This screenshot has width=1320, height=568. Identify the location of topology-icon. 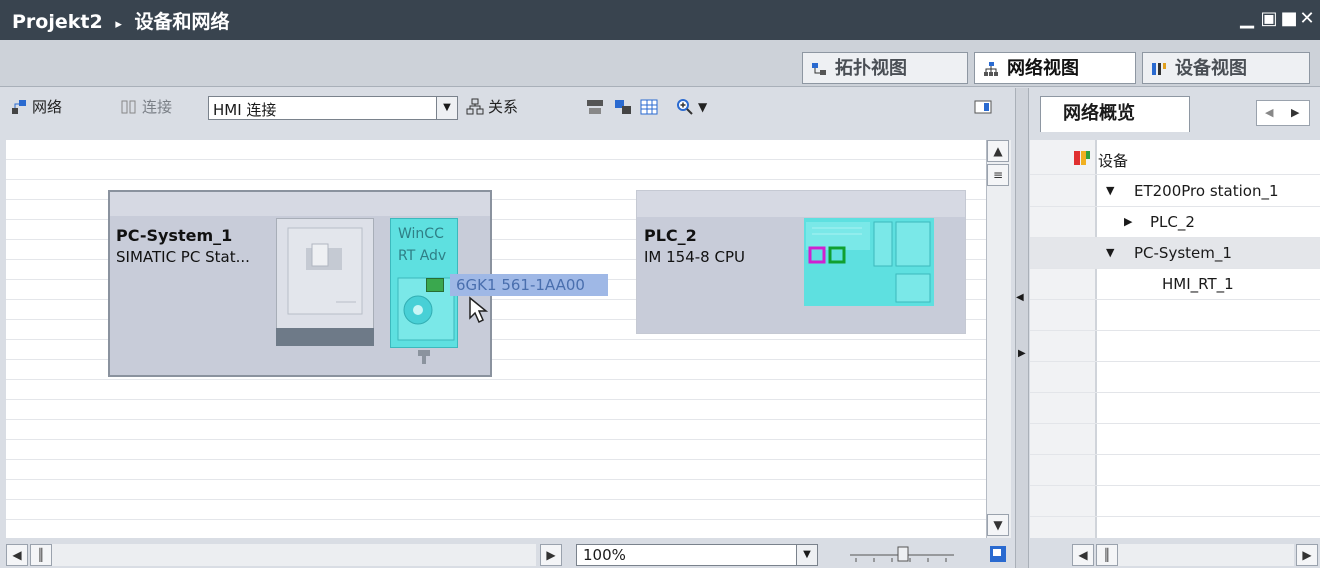
(819, 69).